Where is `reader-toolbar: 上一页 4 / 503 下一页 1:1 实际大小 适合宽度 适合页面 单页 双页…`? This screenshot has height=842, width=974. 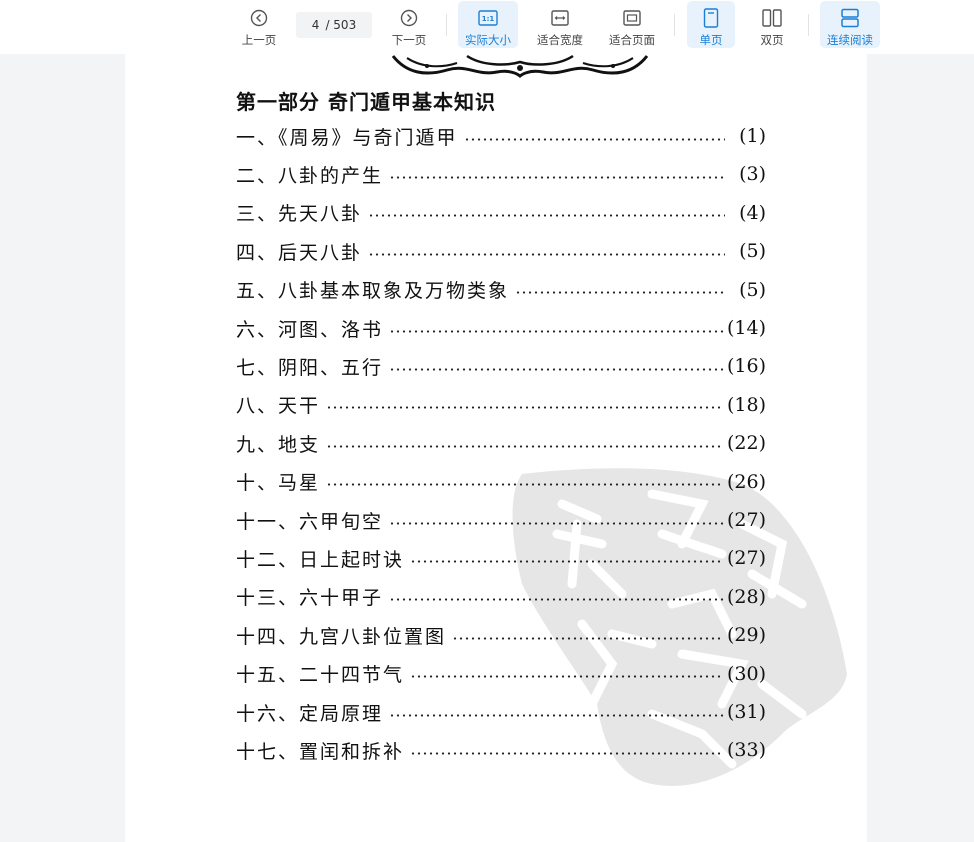 reader-toolbar: 上一页 4 / 503 下一页 1:1 实际大小 适合宽度 适合页面 单页 双页… is located at coordinates (487, 27).